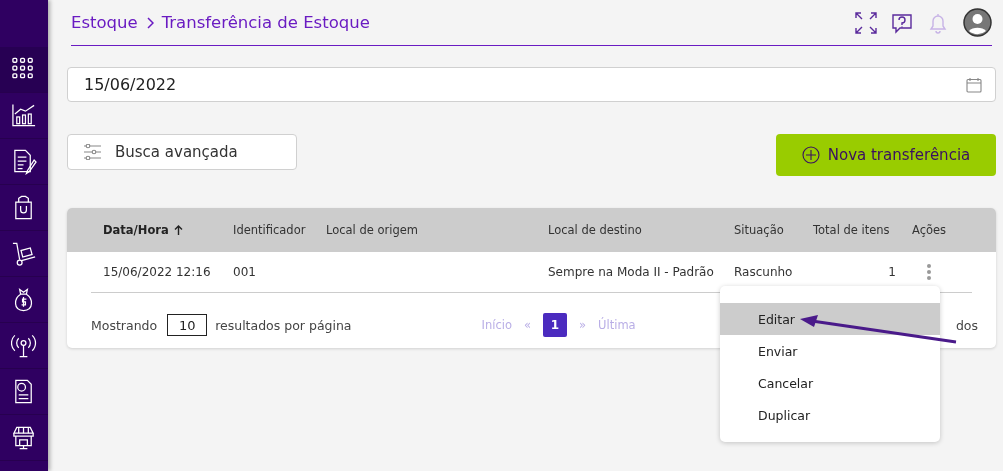 Image resolution: width=1003 pixels, height=471 pixels. I want to click on table-cell-text: 15/06/2022 12:16, so click(157, 272).